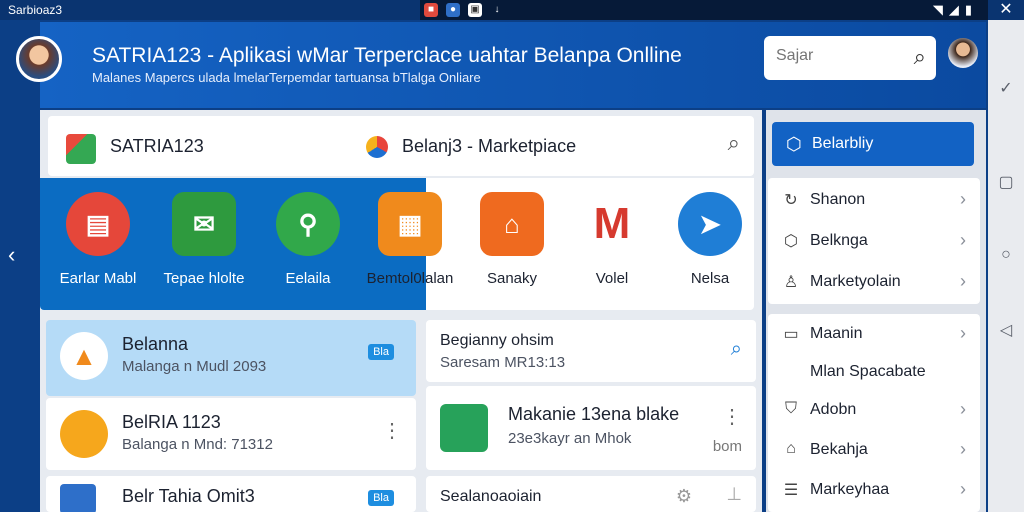 The width and height of the screenshot is (1024, 512). Describe the element at coordinates (231, 434) in the screenshot. I see `list-item: BelRIA 1123 Balanga n Mnd: 71312 ⋮` at that location.